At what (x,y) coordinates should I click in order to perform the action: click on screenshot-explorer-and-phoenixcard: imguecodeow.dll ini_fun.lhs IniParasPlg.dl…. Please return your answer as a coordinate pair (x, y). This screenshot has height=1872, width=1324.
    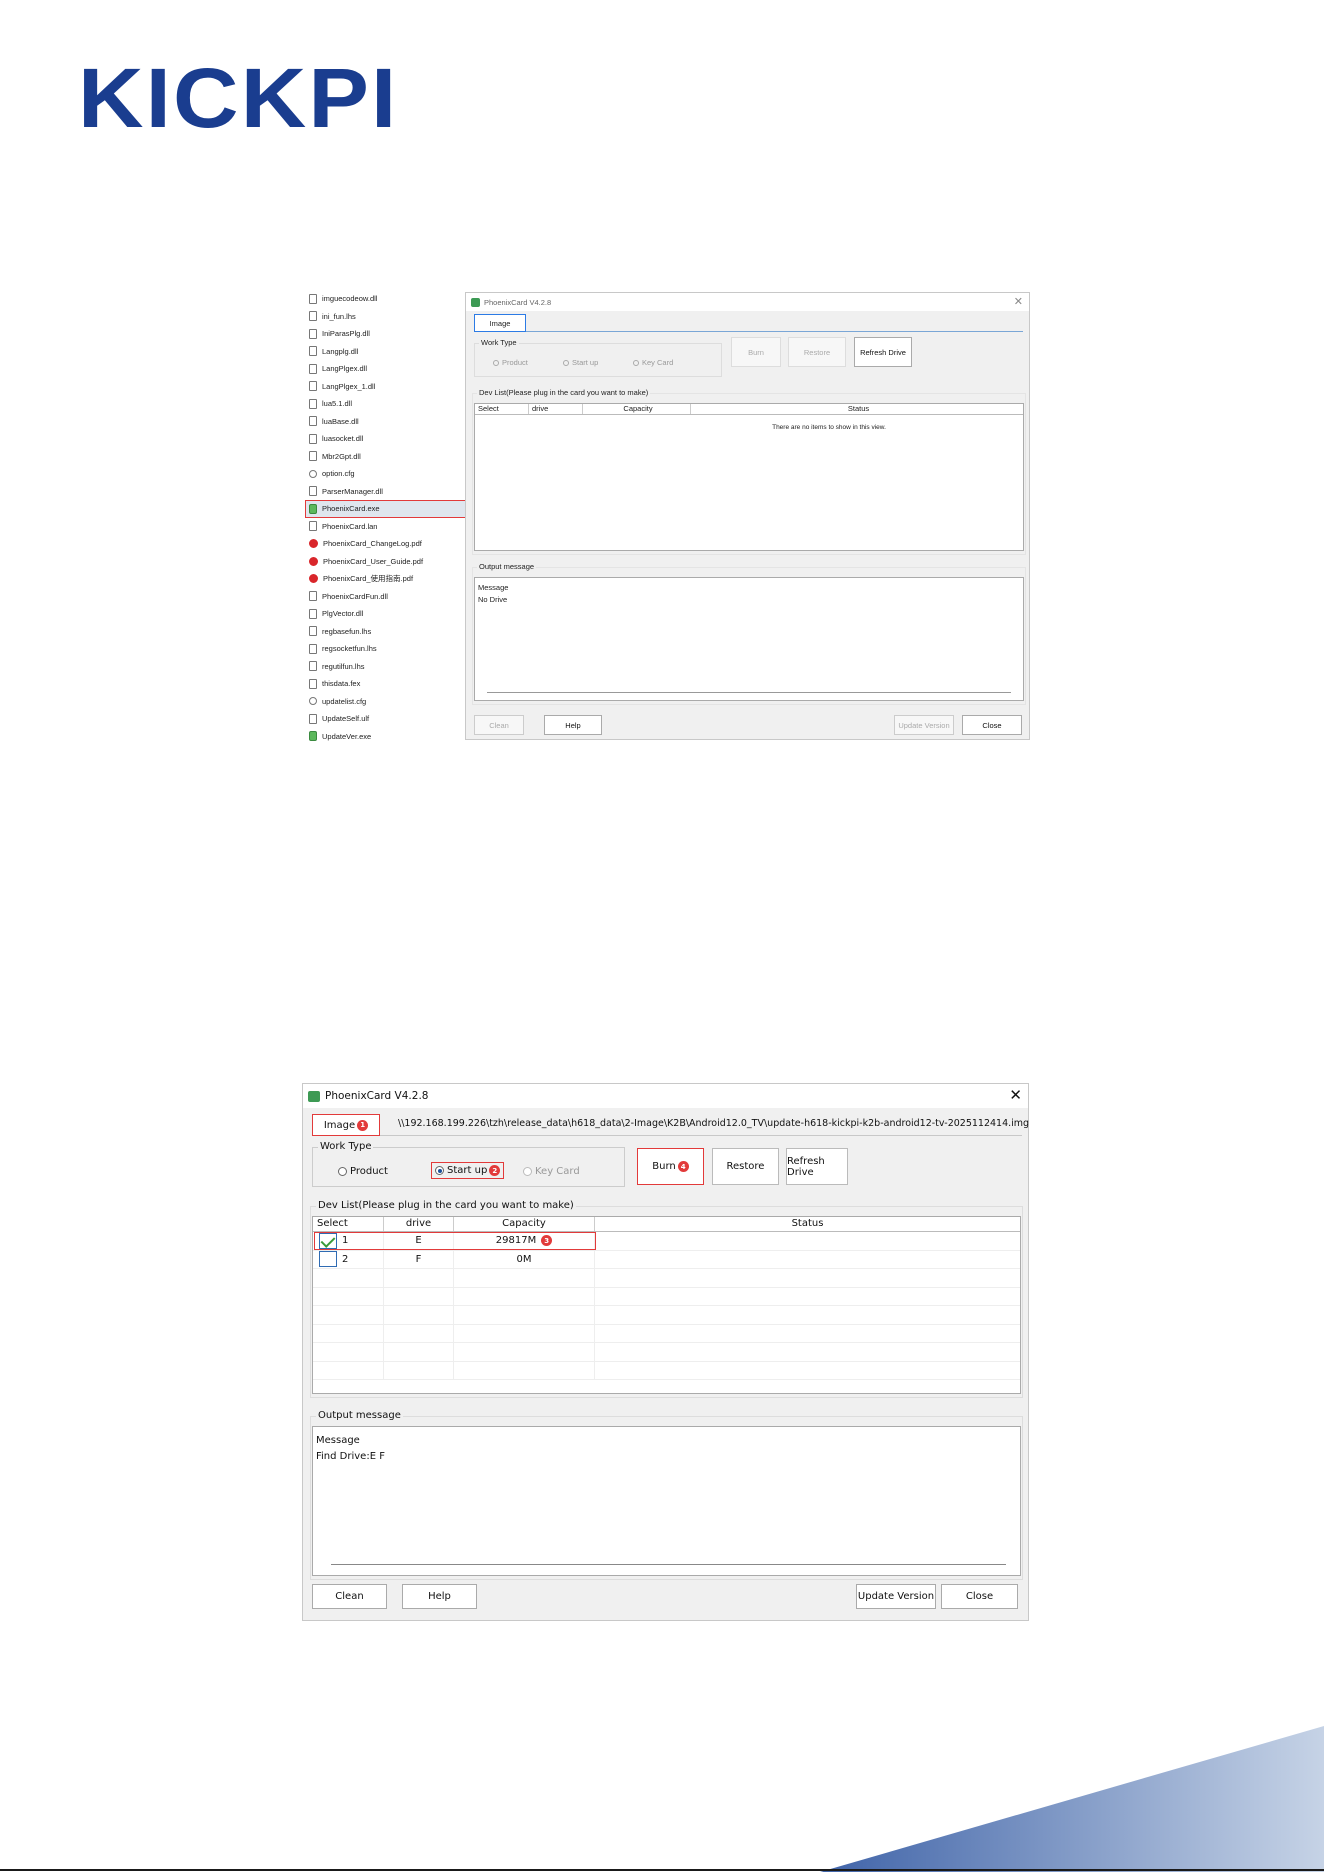
    Looking at the image, I should click on (667, 516).